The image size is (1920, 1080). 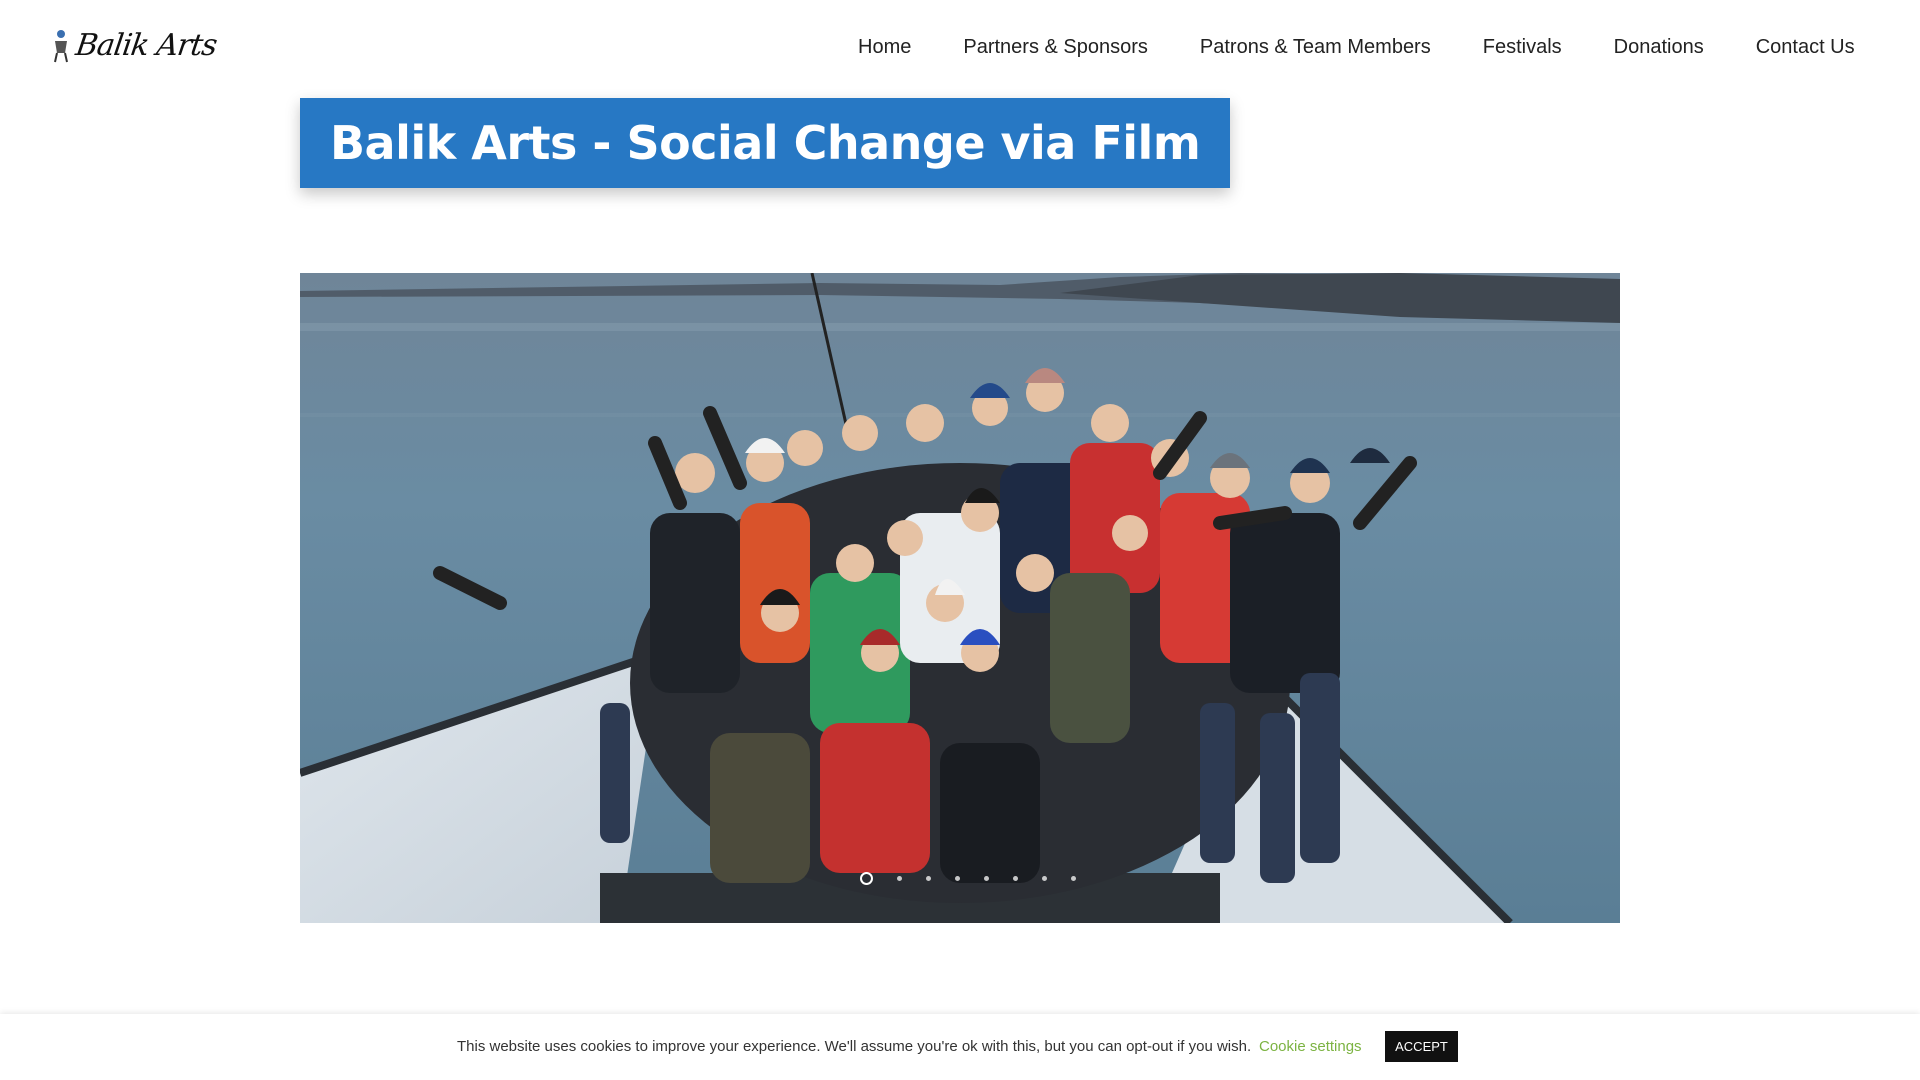 What do you see at coordinates (1522, 47) in the screenshot?
I see `nav-item-festivals: Festivals` at bounding box center [1522, 47].